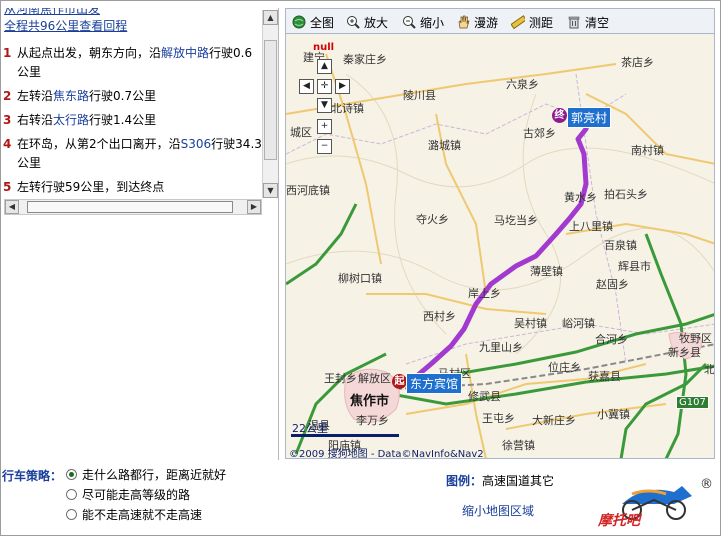 This screenshot has height=536, width=721. What do you see at coordinates (35, 120) in the screenshot?
I see `step-text: 右转沿` at bounding box center [35, 120].